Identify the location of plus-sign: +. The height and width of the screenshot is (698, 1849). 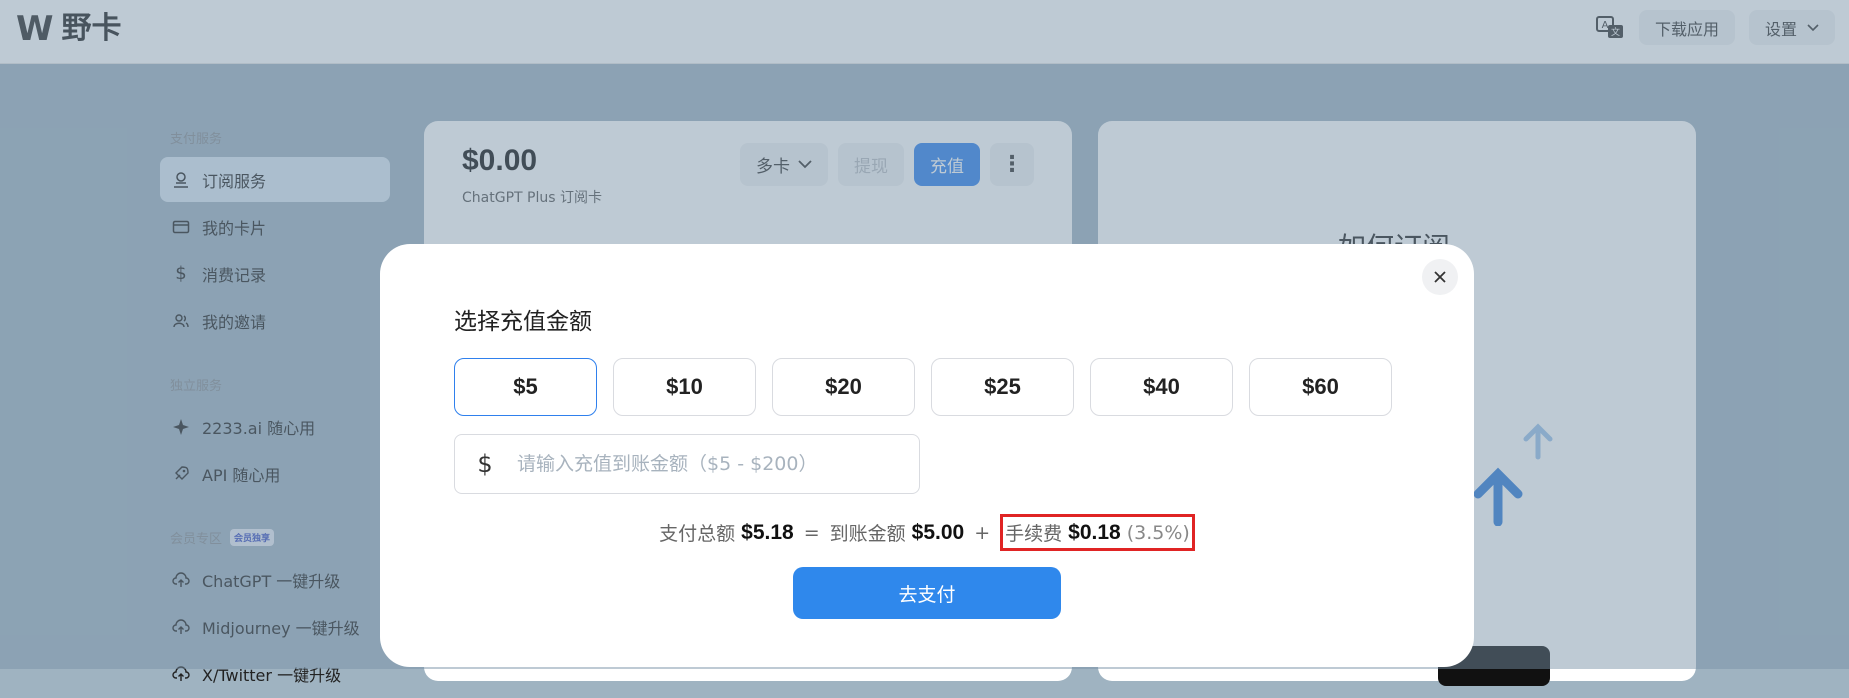
(982, 532).